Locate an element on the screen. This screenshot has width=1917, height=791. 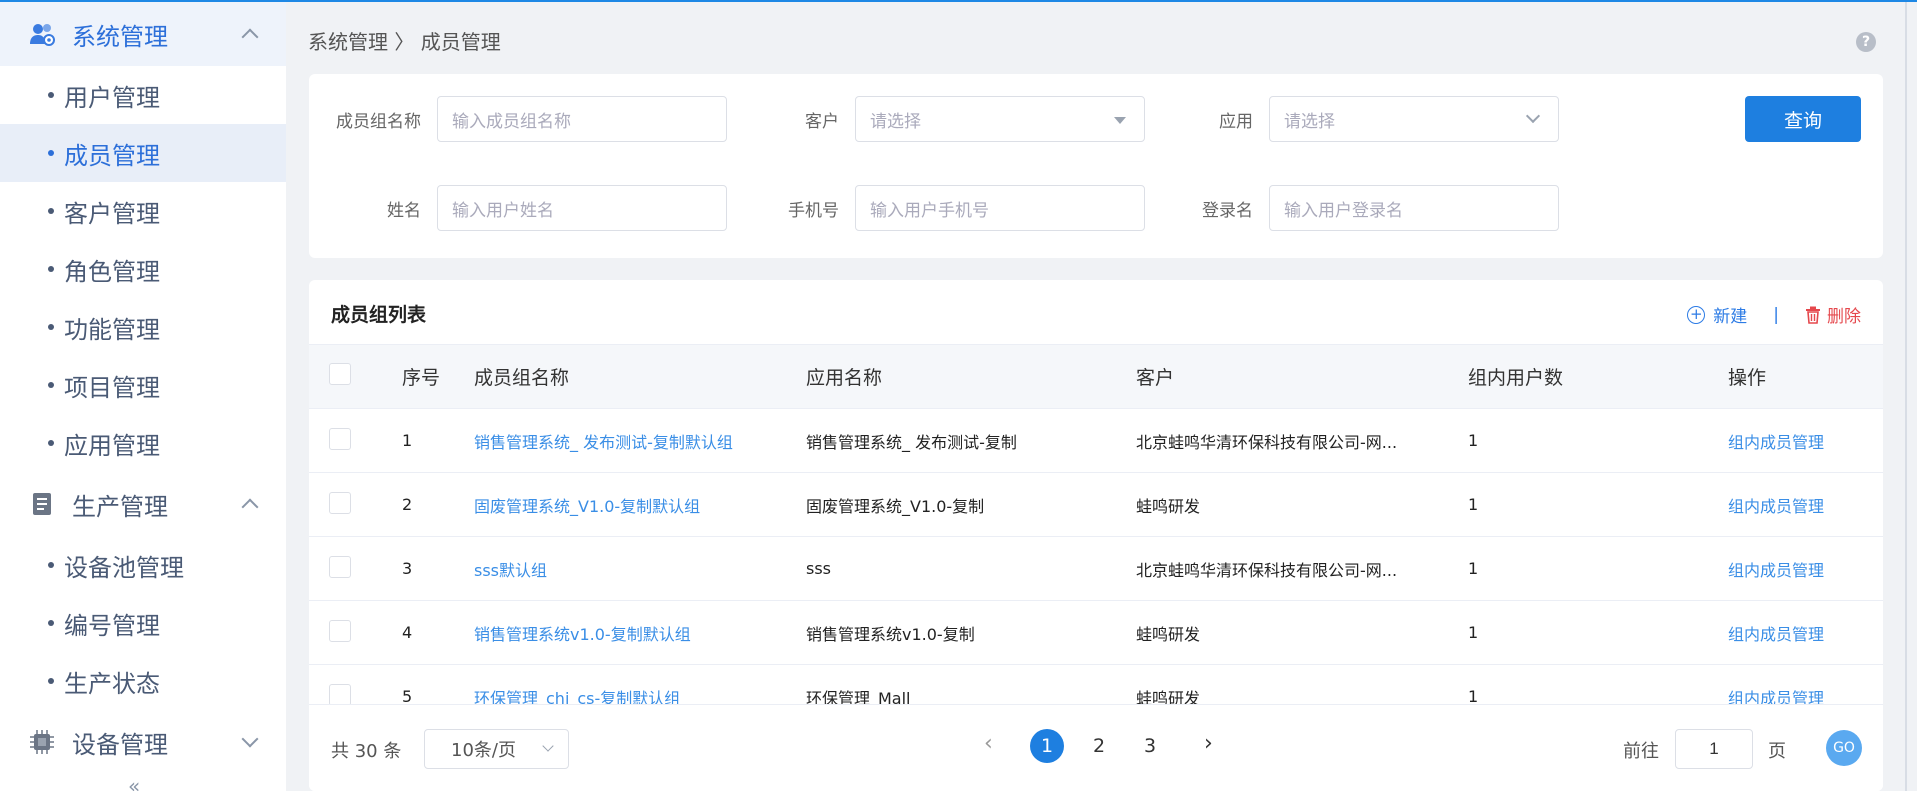
sidebar-item-label: 成员管理 is located at coordinates (112, 155).